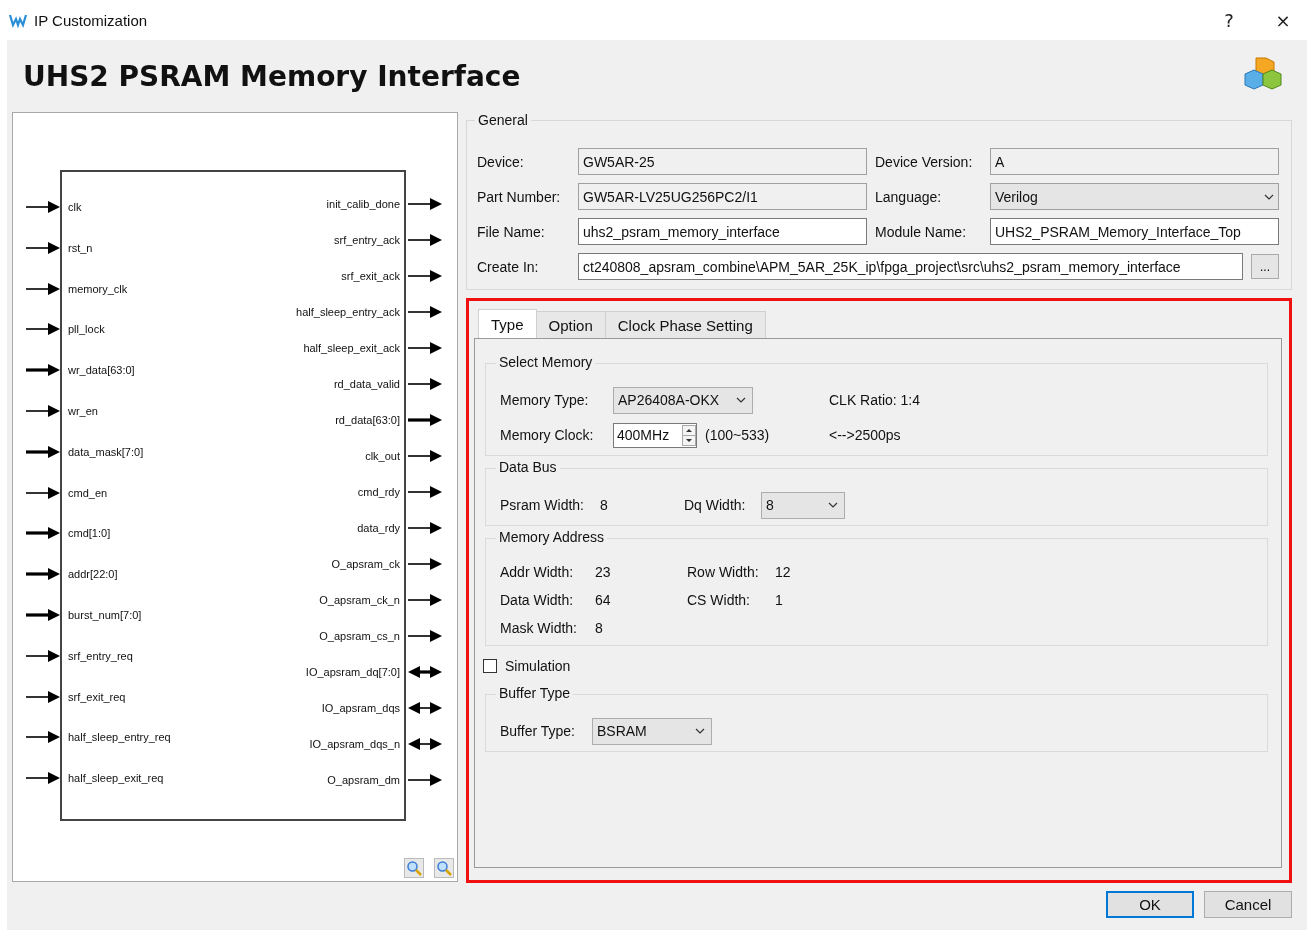 This screenshot has width=1310, height=930. Describe the element at coordinates (783, 572) in the screenshot. I see `setting-text: 12` at that location.